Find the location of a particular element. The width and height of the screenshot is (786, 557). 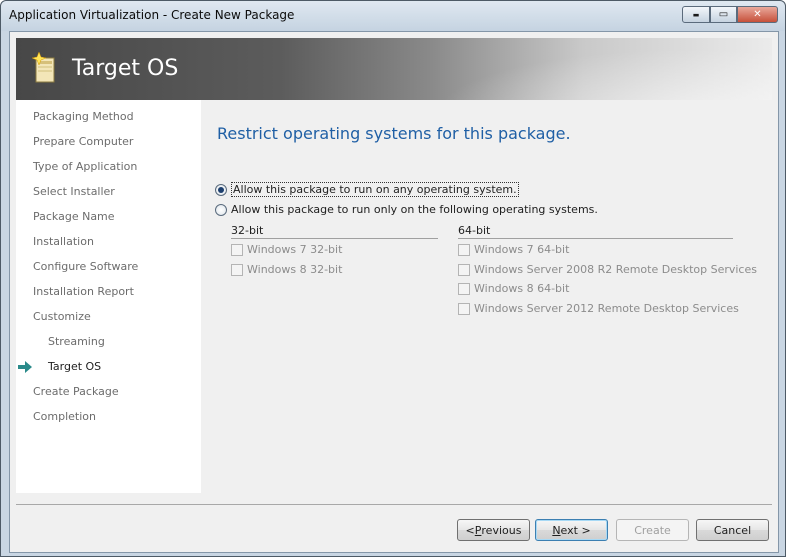

group-64bit-heading: 64-bit is located at coordinates (474, 230).